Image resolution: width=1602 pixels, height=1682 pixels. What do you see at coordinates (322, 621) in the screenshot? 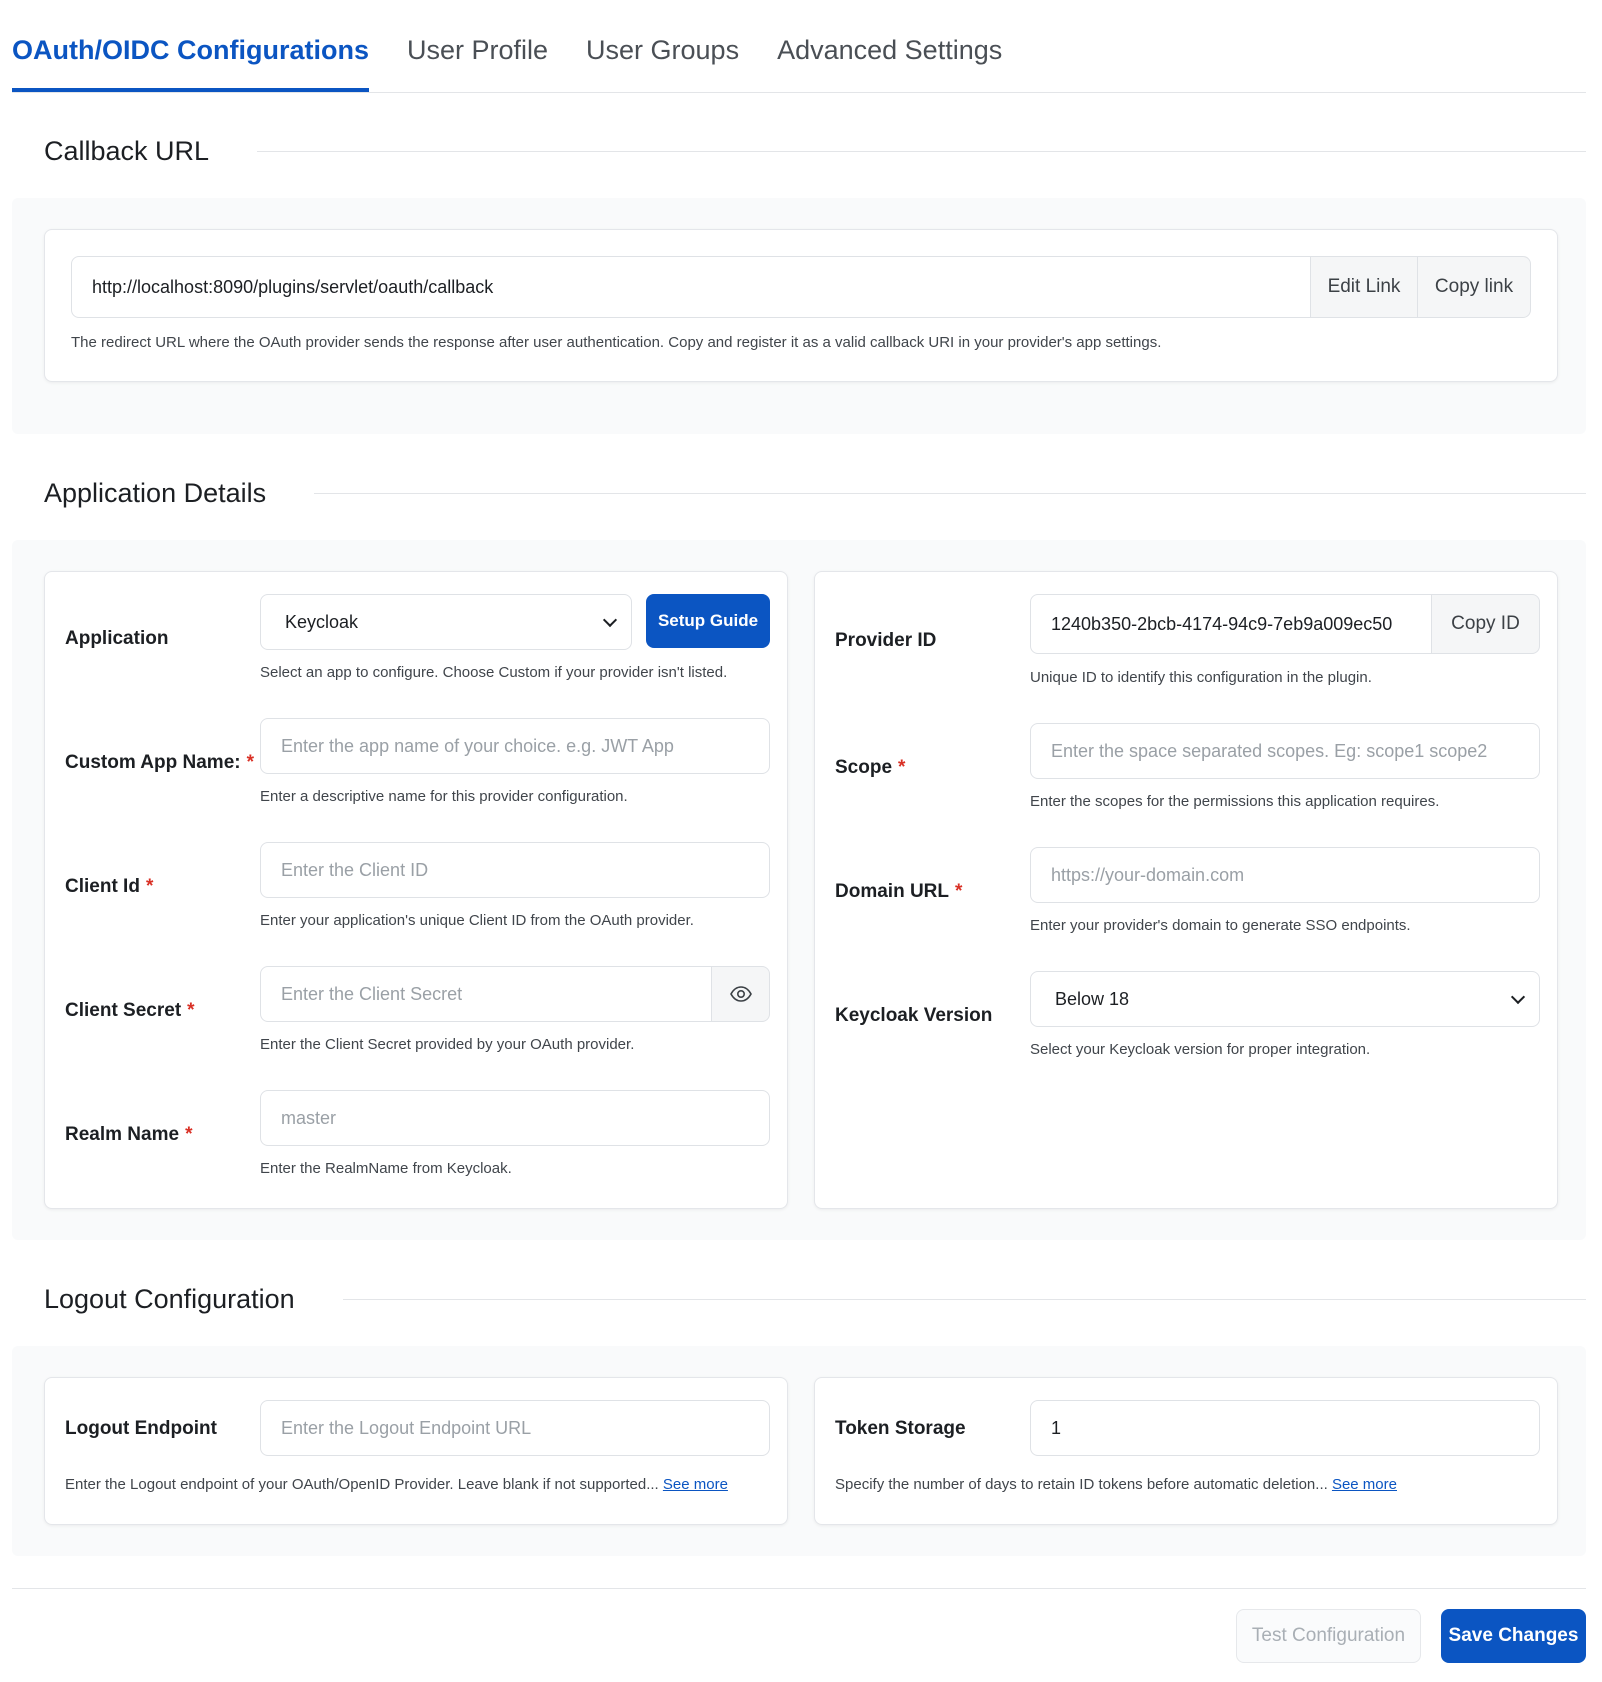
I see `application-select-value: Keycloak` at bounding box center [322, 621].